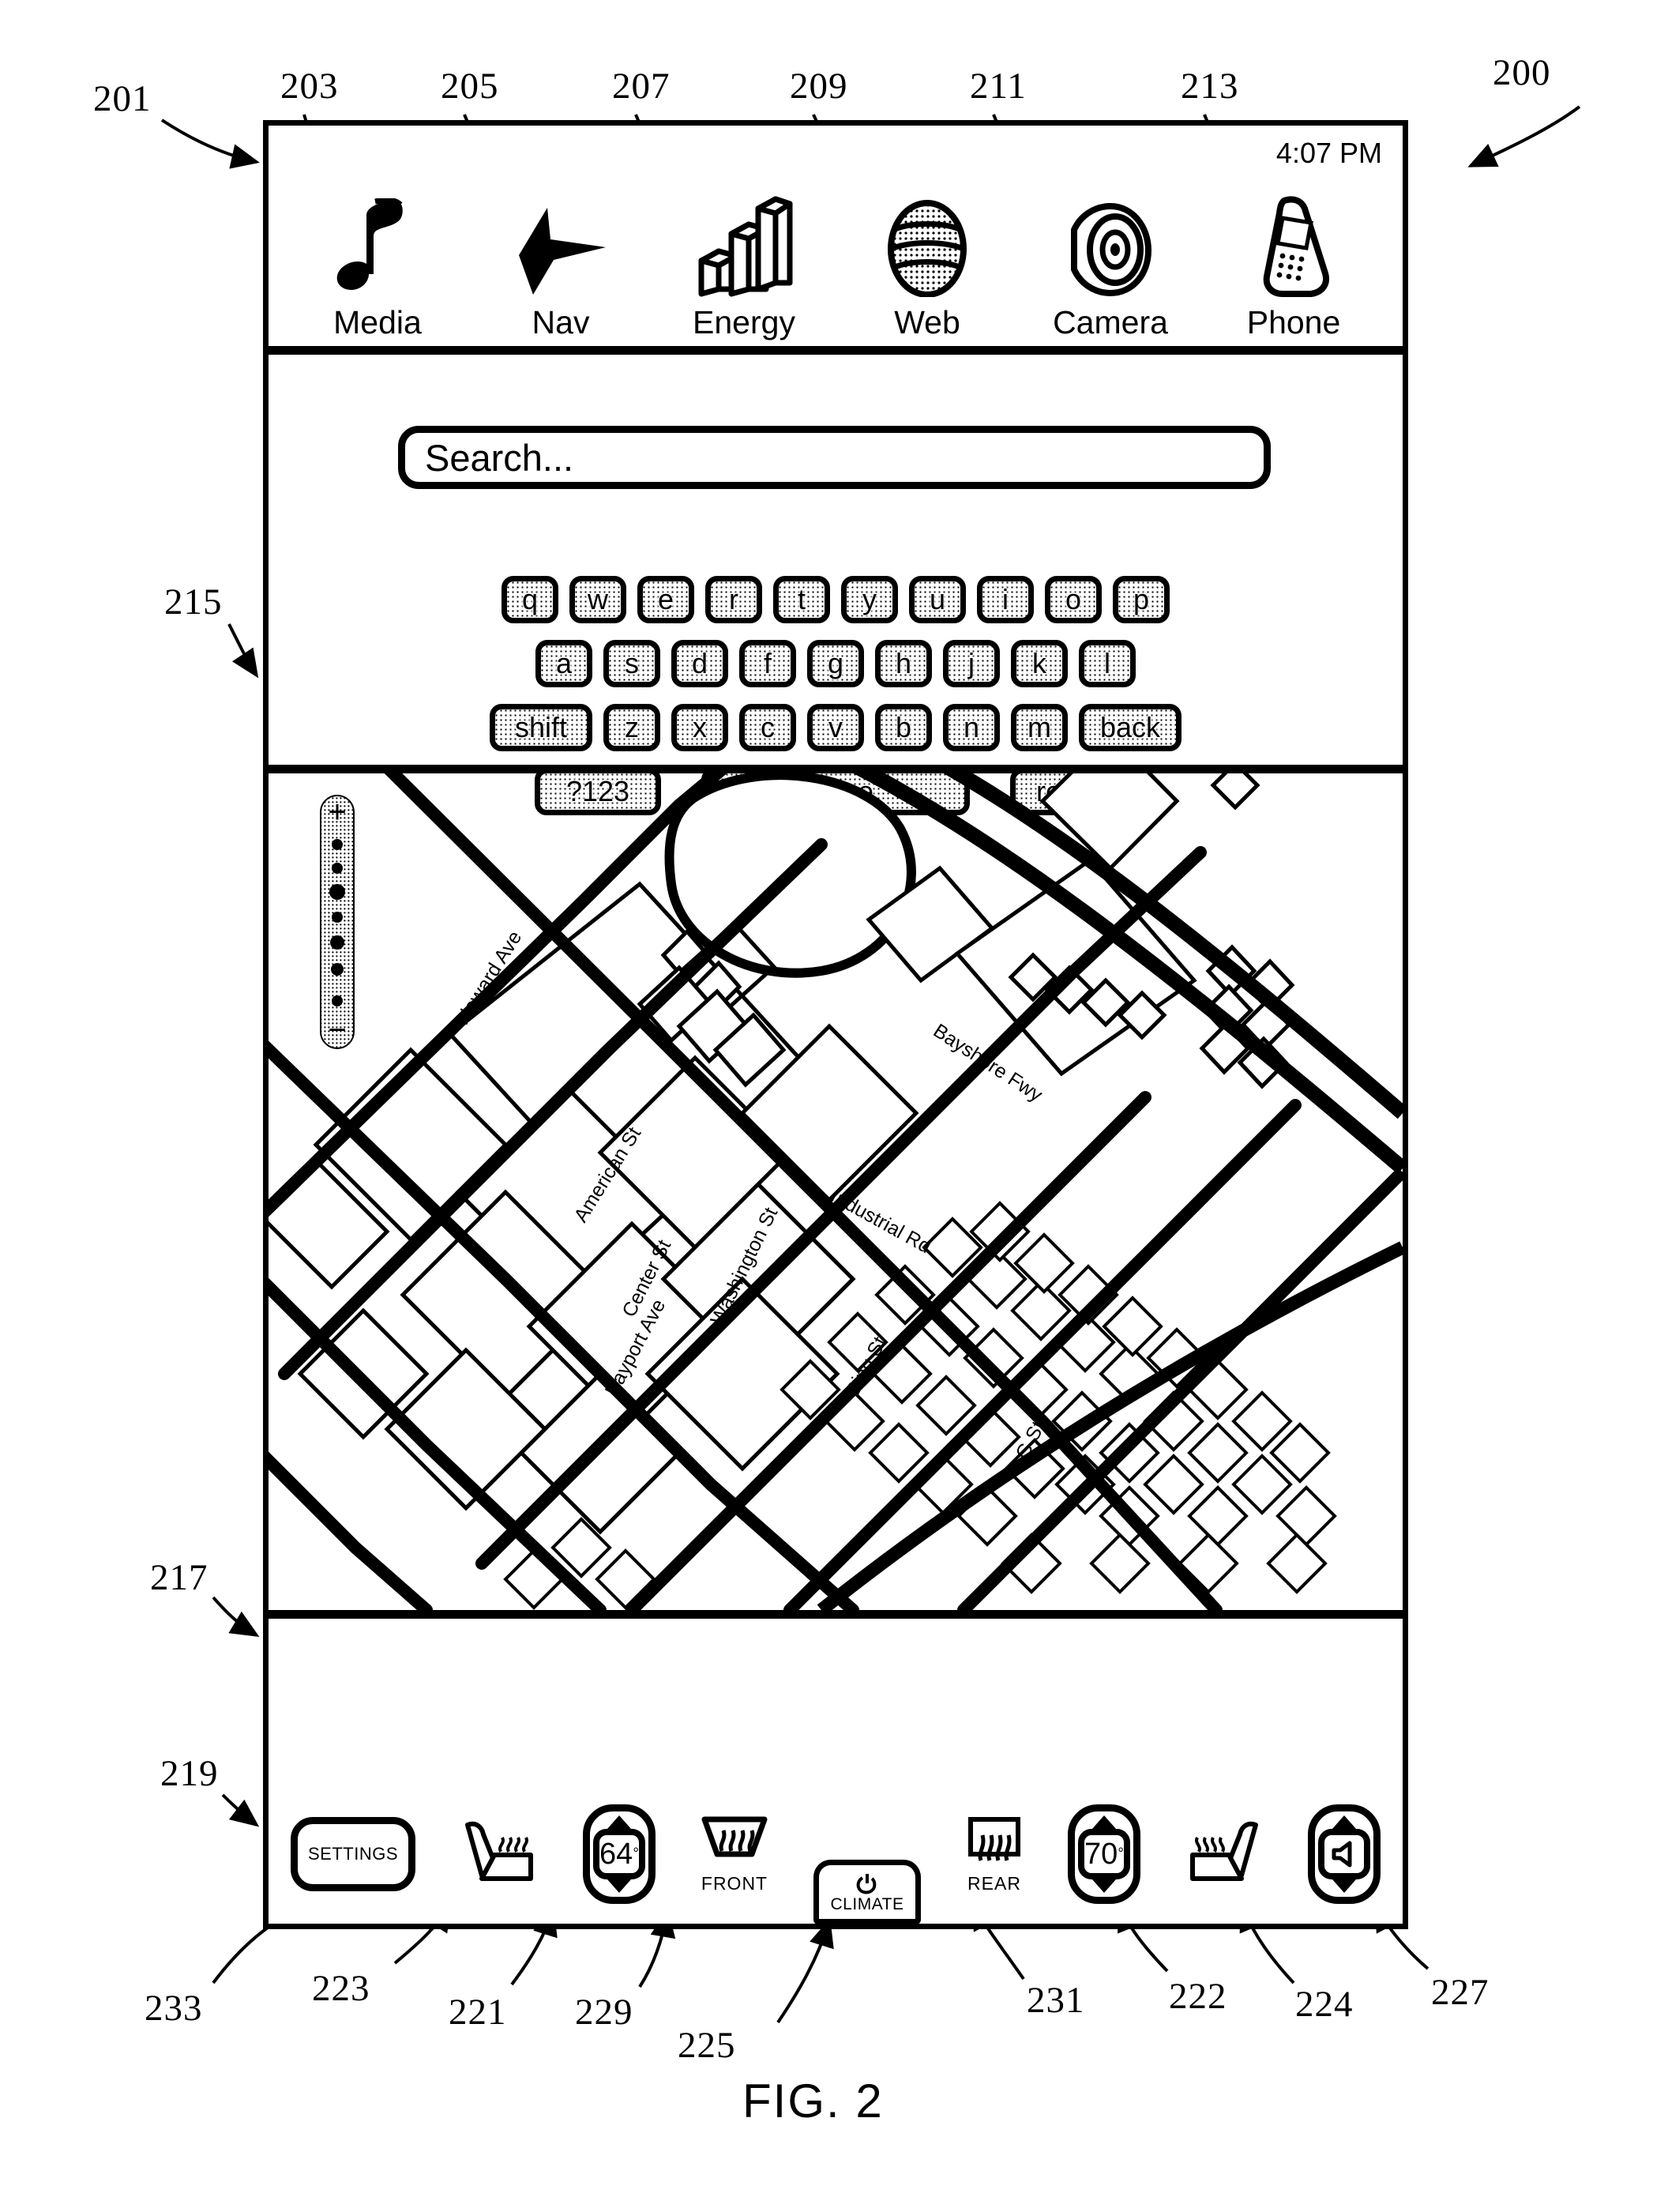 Image resolution: width=1668 pixels, height=2212 pixels. Describe the element at coordinates (377, 322) in the screenshot. I see `app-label-media: Media` at that location.